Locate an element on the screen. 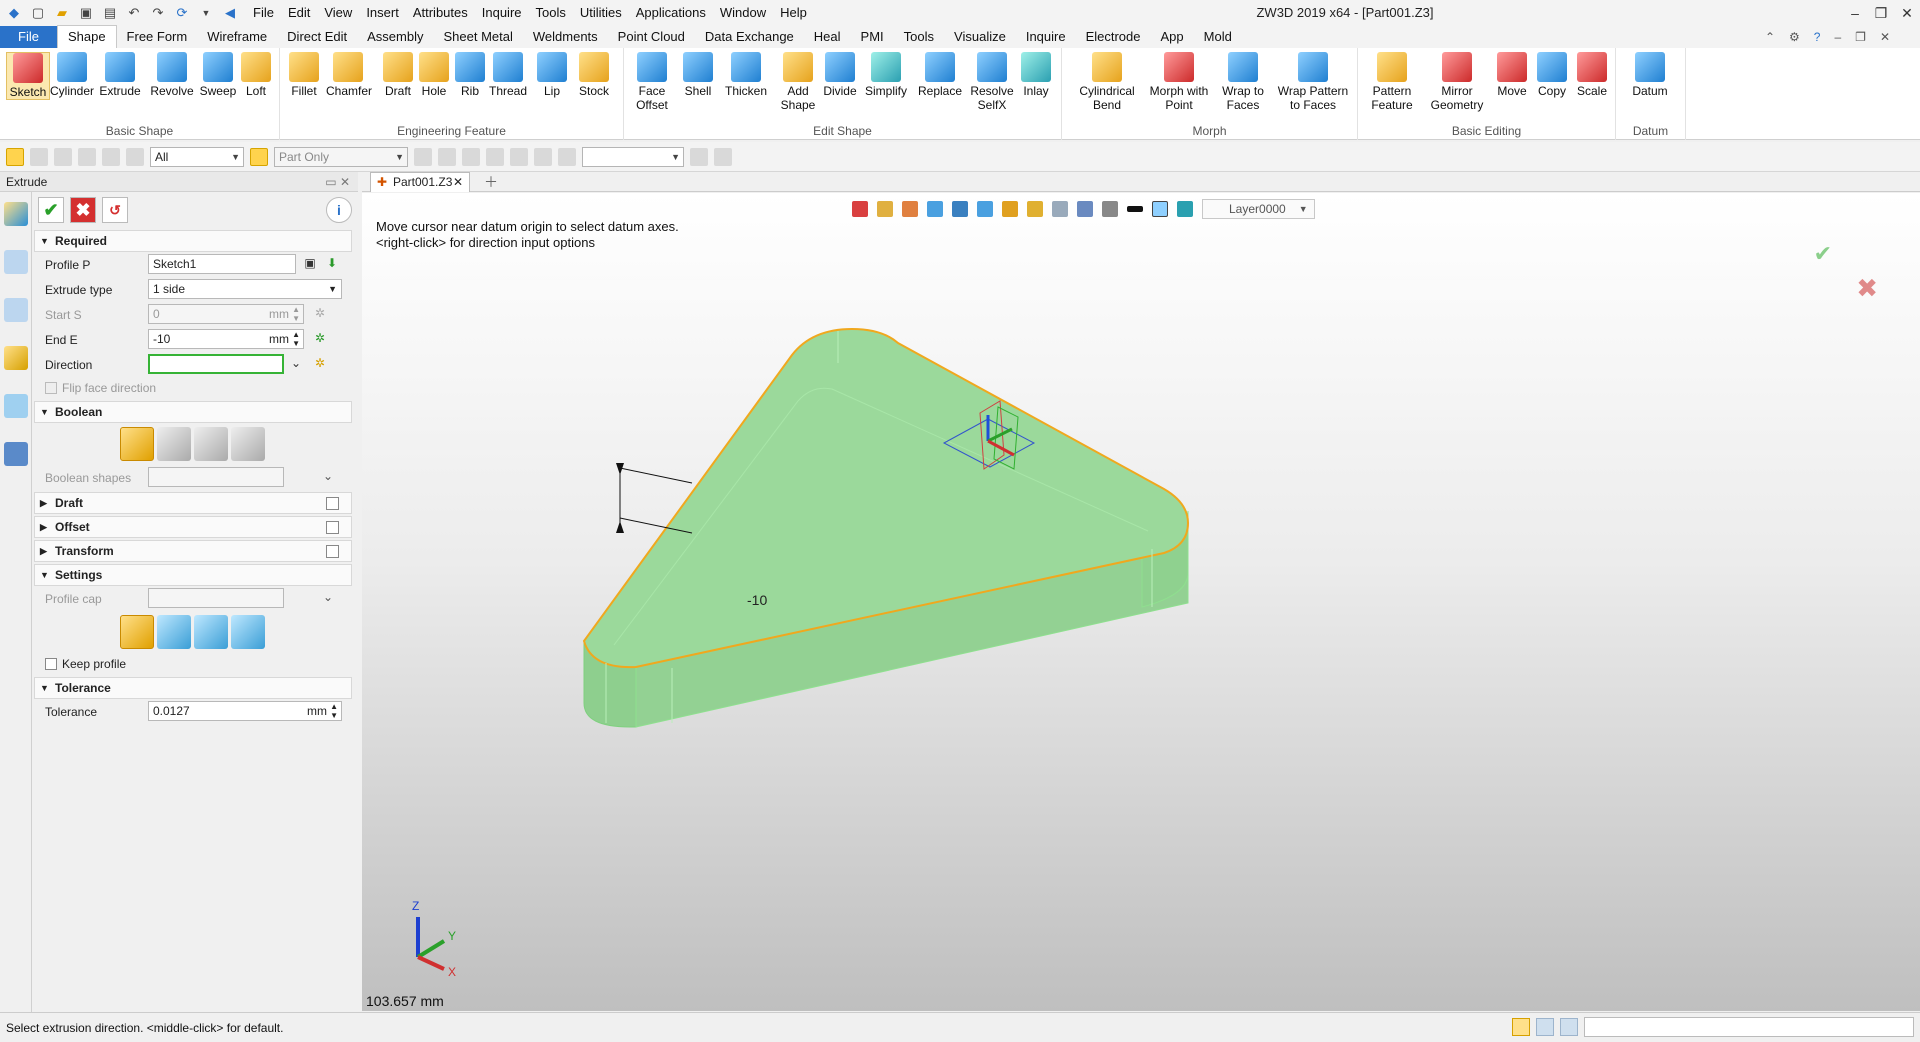 This screenshot has width=1920, height=1042. loft-button: Loft is located at coordinates (256, 75).